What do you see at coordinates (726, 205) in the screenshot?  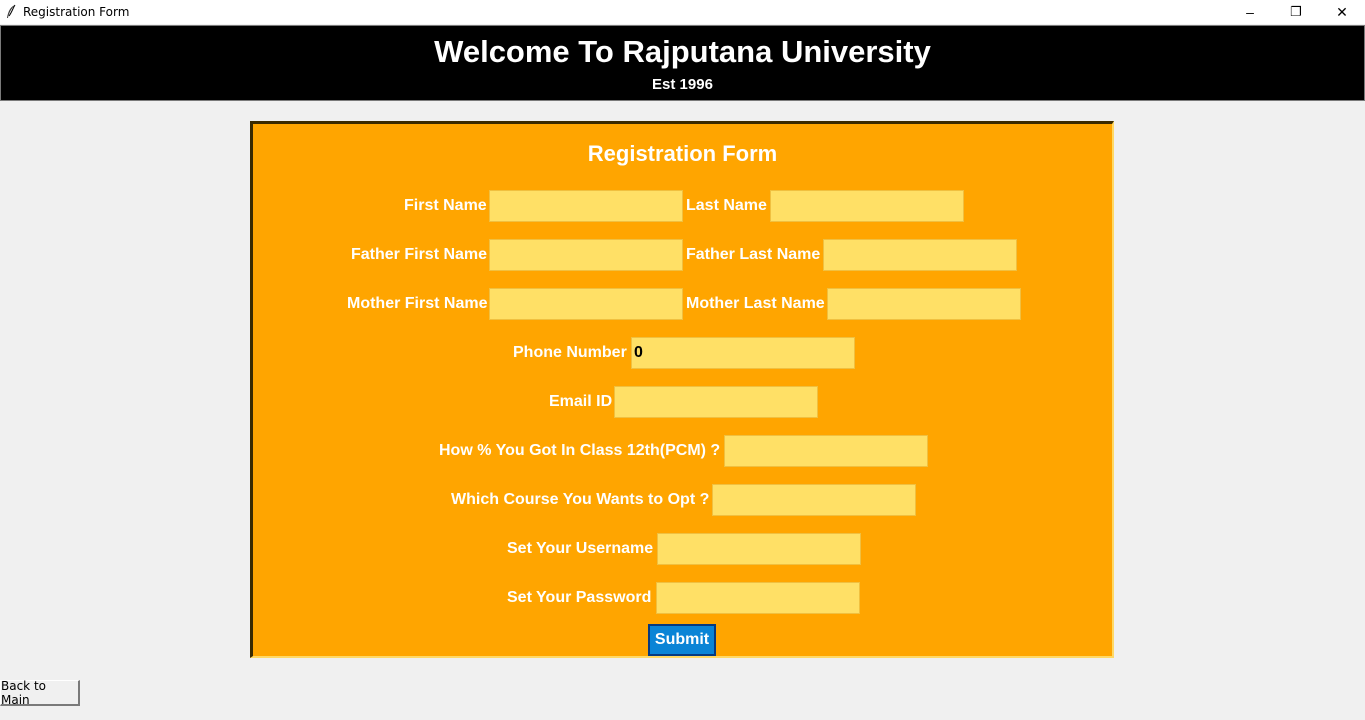 I see `last-name-label: Last Name` at bounding box center [726, 205].